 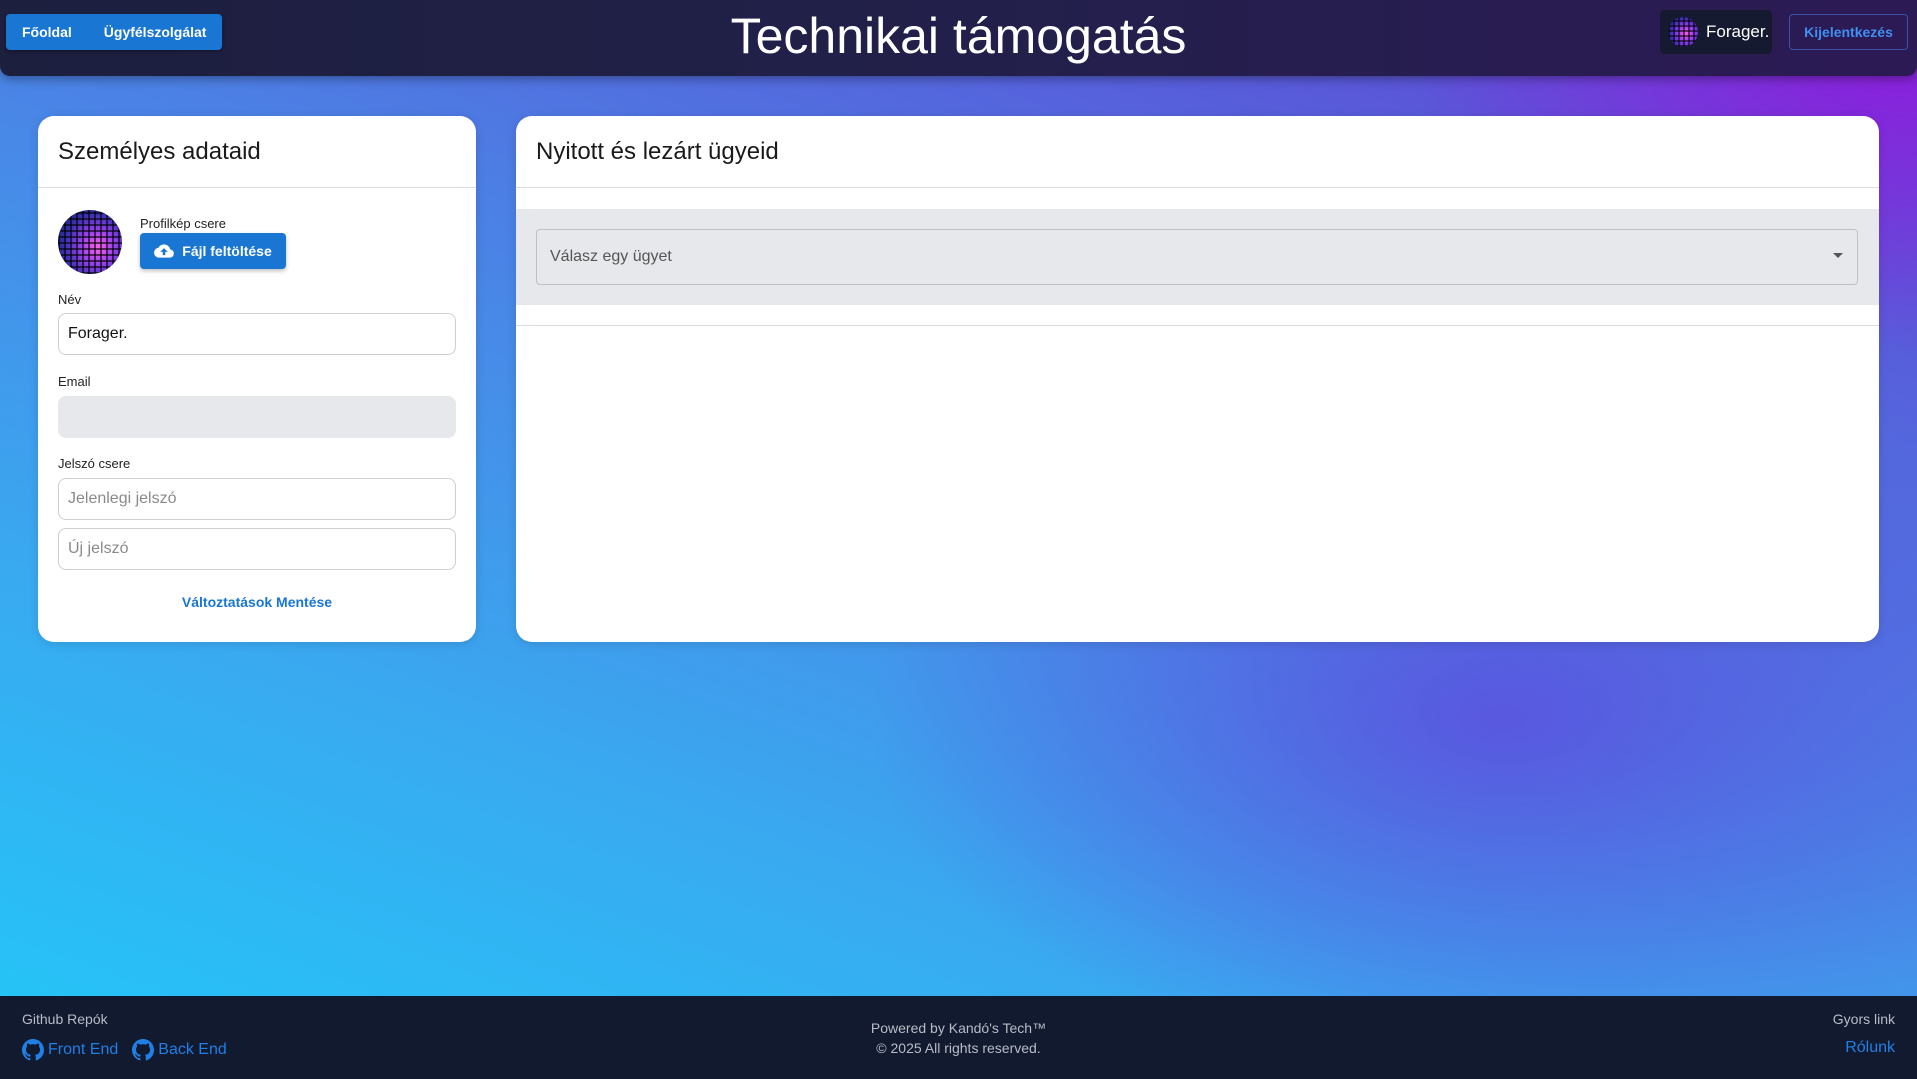 What do you see at coordinates (257, 499) in the screenshot?
I see `current-password-input: Jelenlegi jelszó` at bounding box center [257, 499].